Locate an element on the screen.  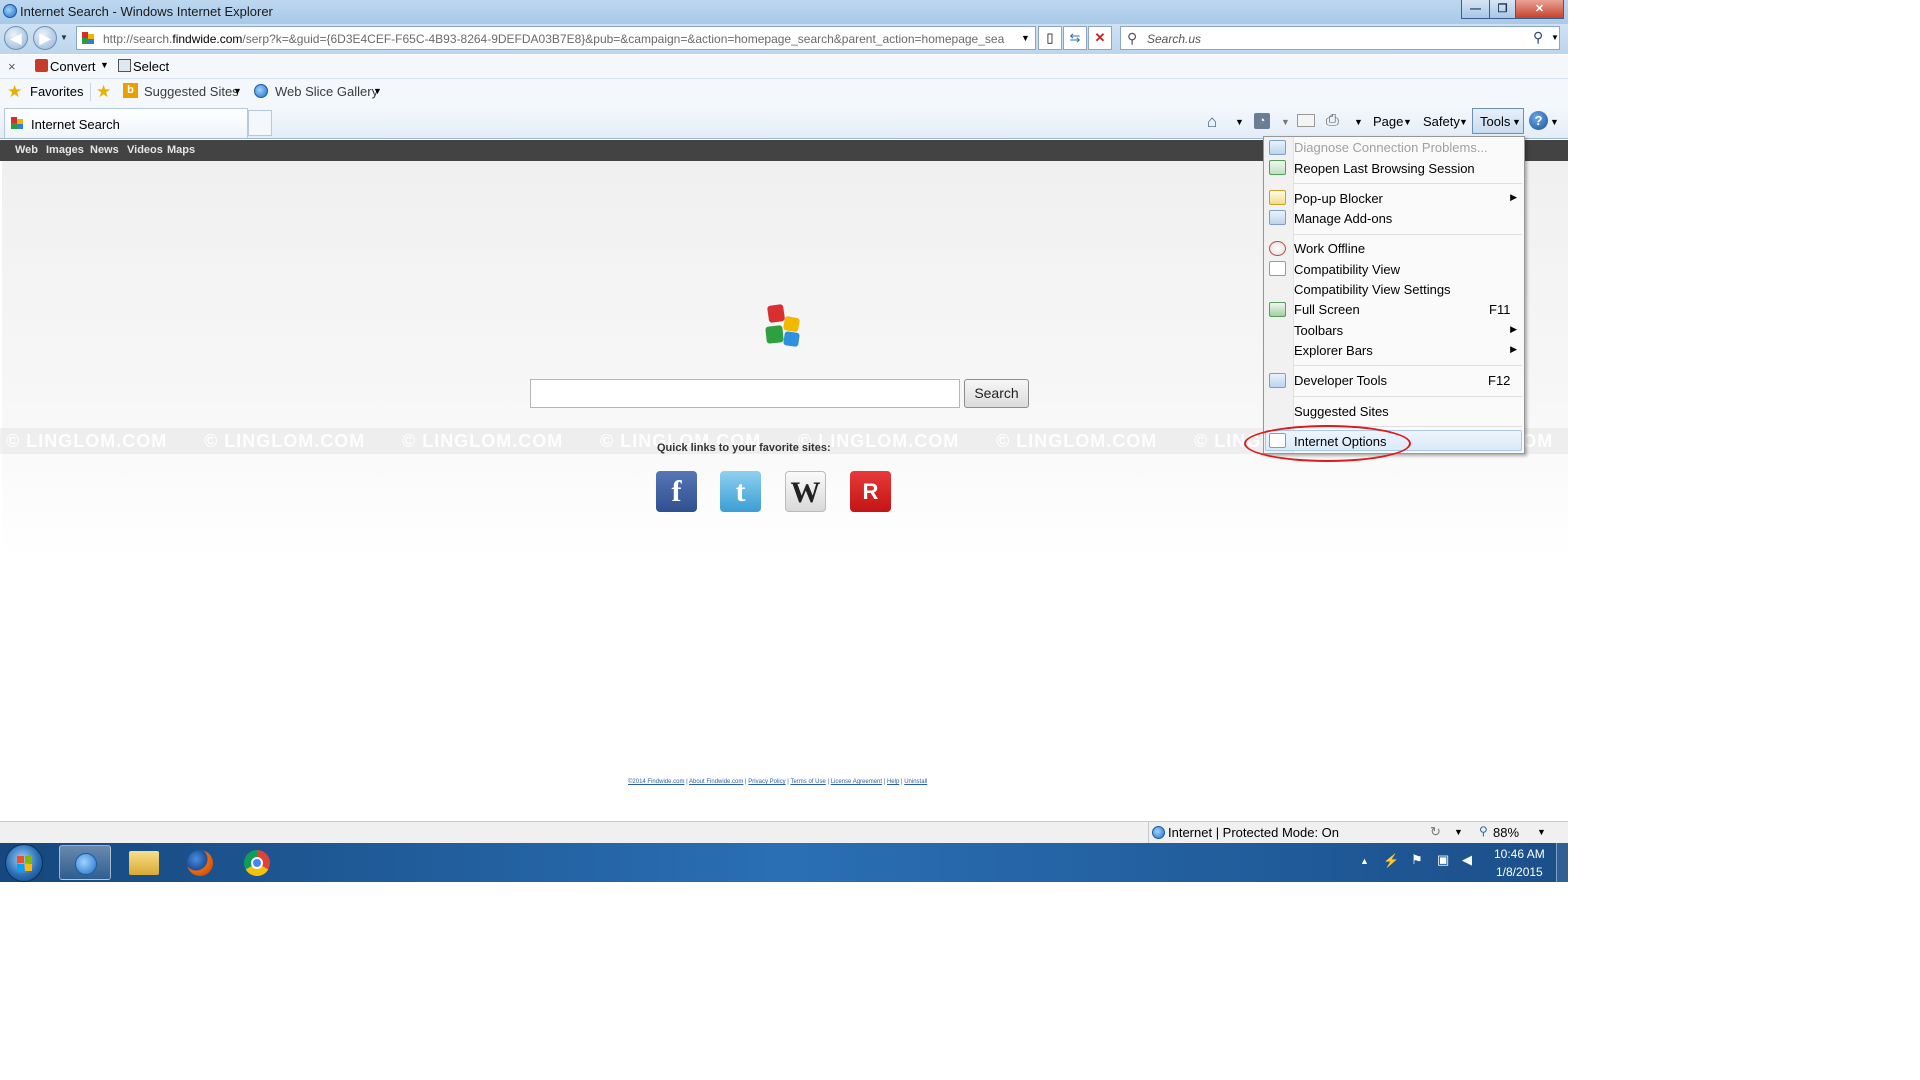
print-icon: ⎙ is located at coordinates (1332, 121).